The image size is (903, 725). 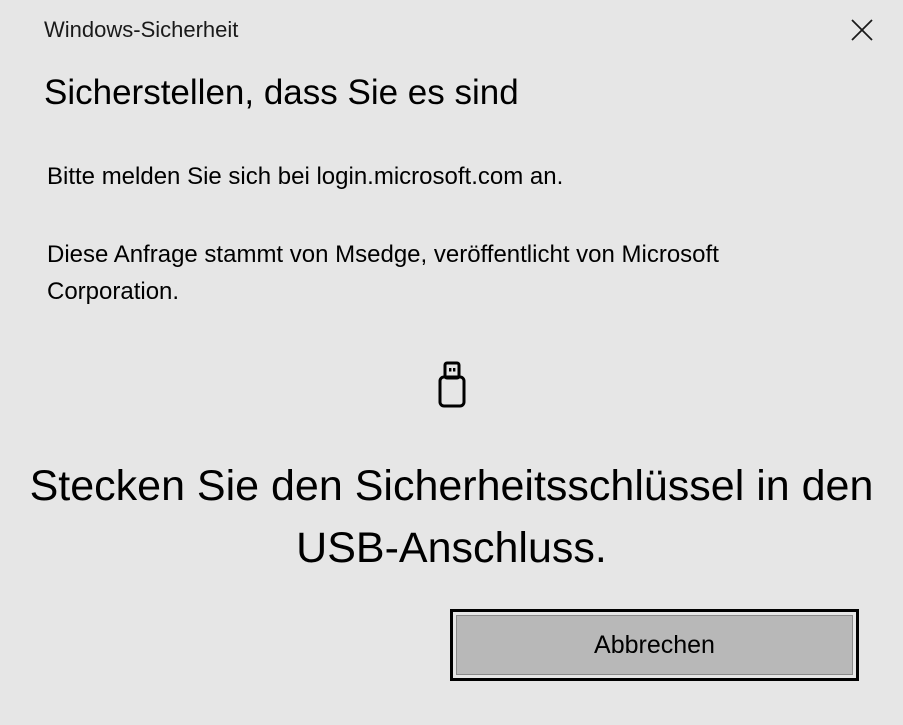 I want to click on dialog-heading: Sicherstellen, dass Sie es sind, so click(x=281, y=92).